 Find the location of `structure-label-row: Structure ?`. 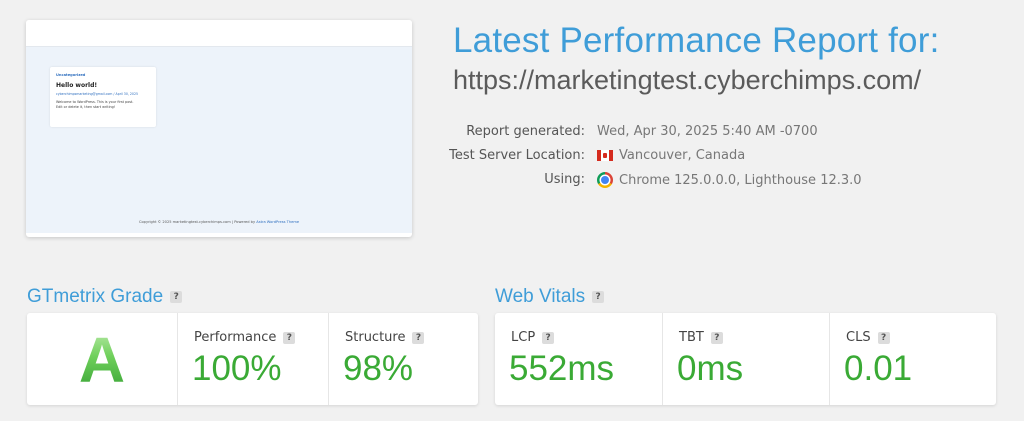

structure-label-row: Structure ? is located at coordinates (385, 337).